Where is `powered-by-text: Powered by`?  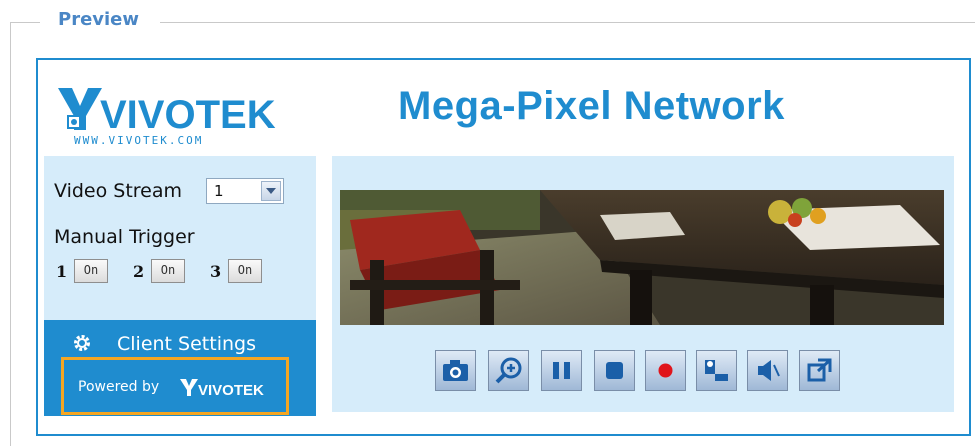
powered-by-text: Powered by is located at coordinates (119, 387).